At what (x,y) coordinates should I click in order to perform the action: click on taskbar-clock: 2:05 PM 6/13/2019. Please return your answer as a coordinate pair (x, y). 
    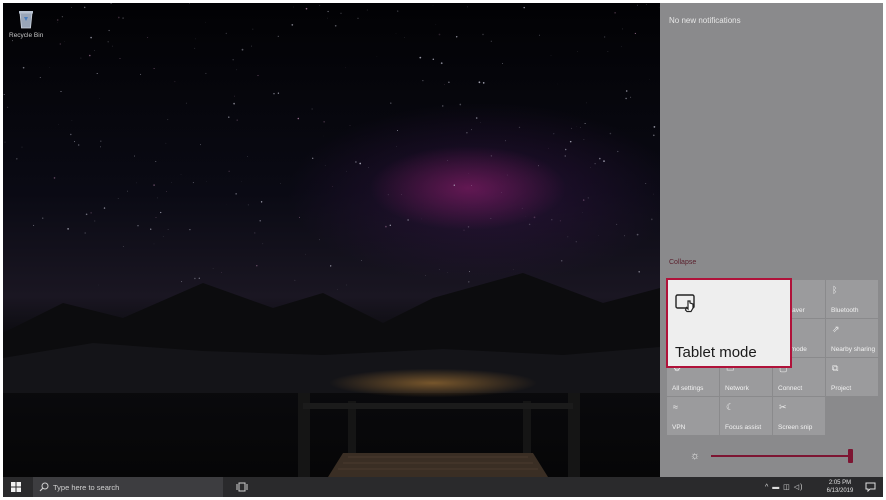
    Looking at the image, I should click on (840, 487).